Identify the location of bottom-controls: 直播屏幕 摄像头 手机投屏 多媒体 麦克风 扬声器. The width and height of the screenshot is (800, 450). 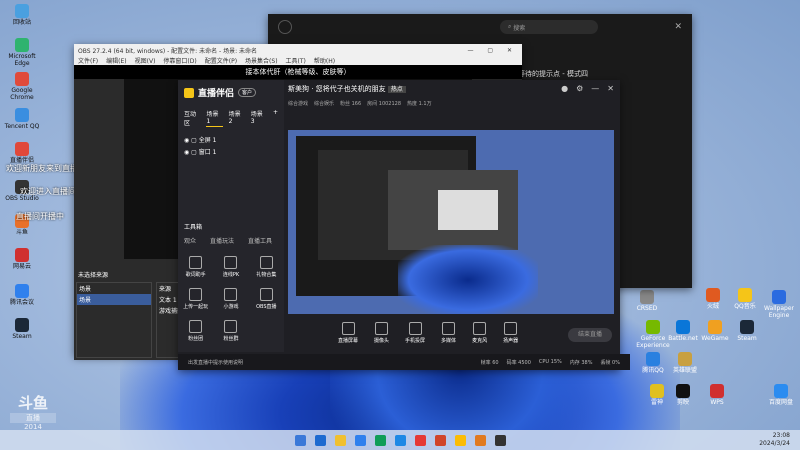
(428, 333).